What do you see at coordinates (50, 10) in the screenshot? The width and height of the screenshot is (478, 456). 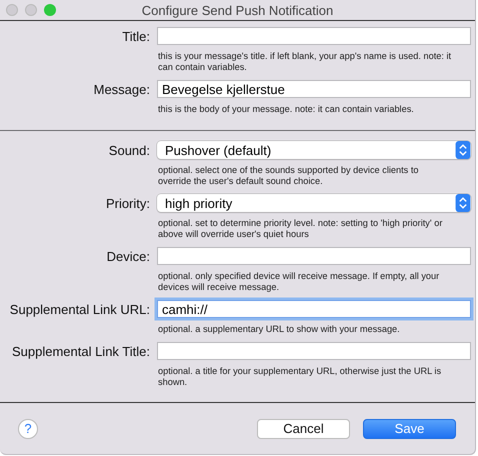 I see `zoom-icon` at bounding box center [50, 10].